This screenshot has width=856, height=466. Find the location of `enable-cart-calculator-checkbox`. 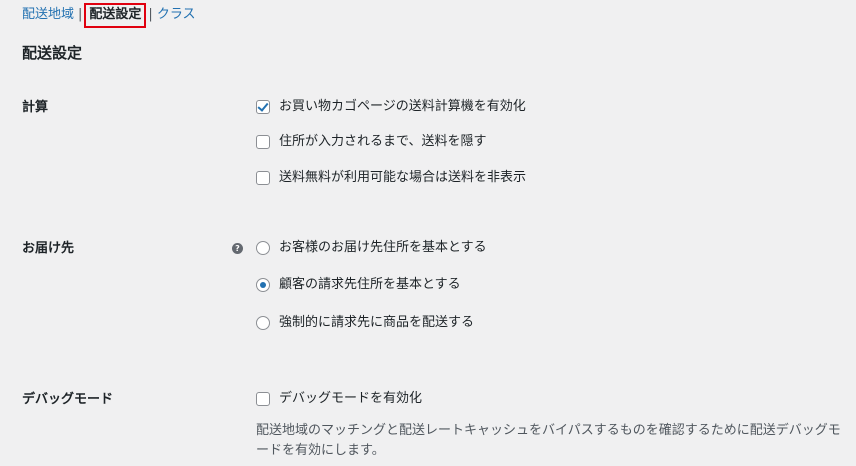

enable-cart-calculator-checkbox is located at coordinates (263, 107).